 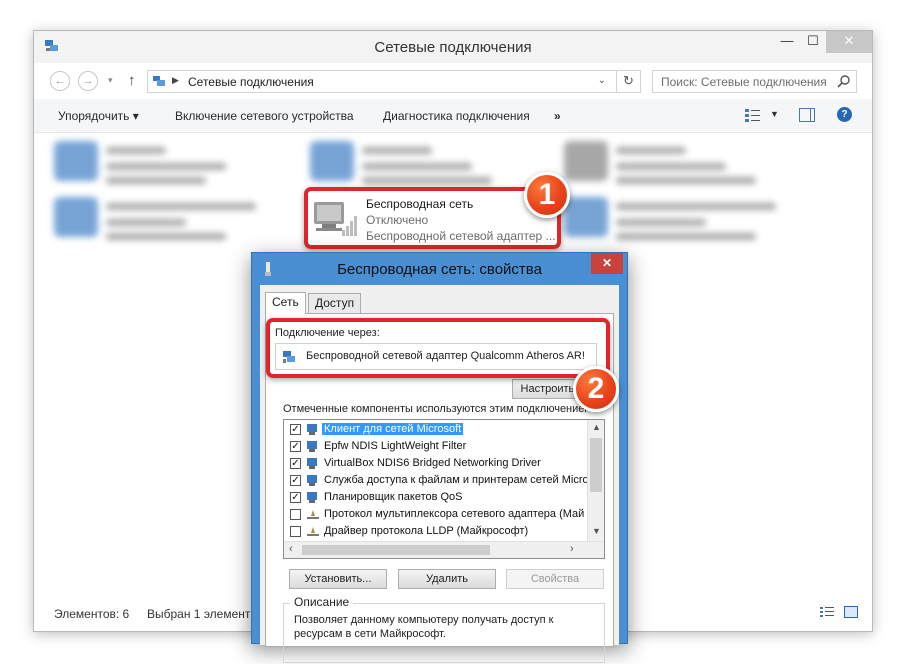 I want to click on network-folder-icon, so click(x=159, y=81).